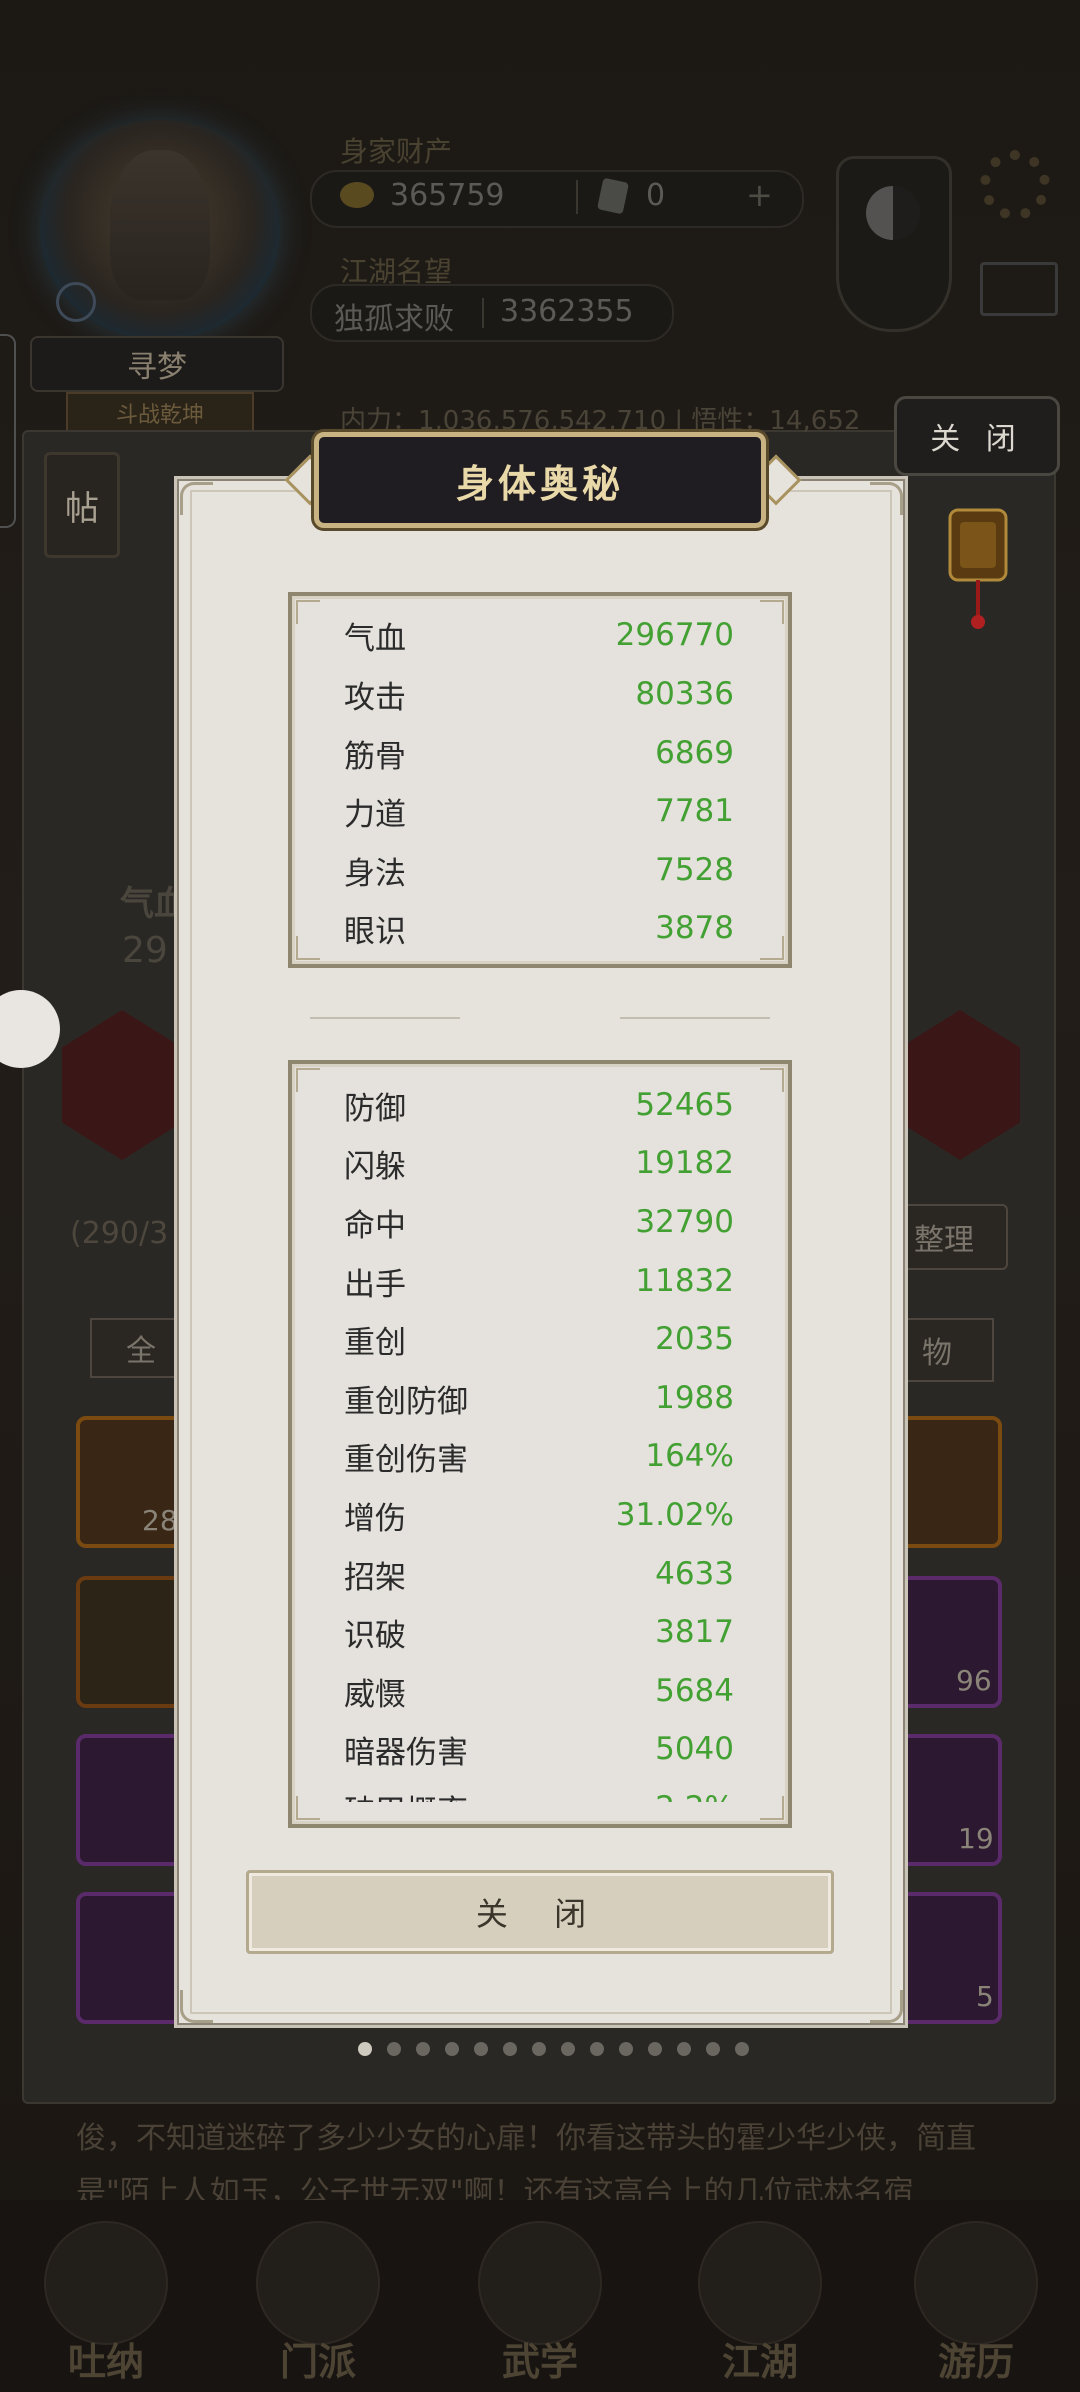  Describe the element at coordinates (106, 2283) in the screenshot. I see `nav-tuna-icon` at that location.